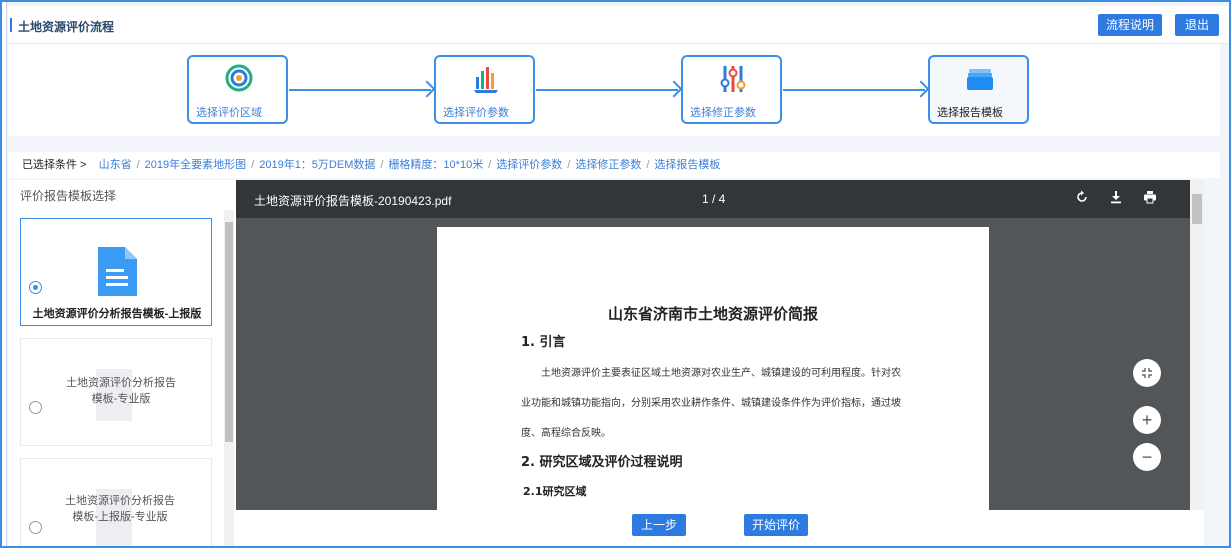  I want to click on document-subsection-heading: 2.1研究区域, so click(555, 491).